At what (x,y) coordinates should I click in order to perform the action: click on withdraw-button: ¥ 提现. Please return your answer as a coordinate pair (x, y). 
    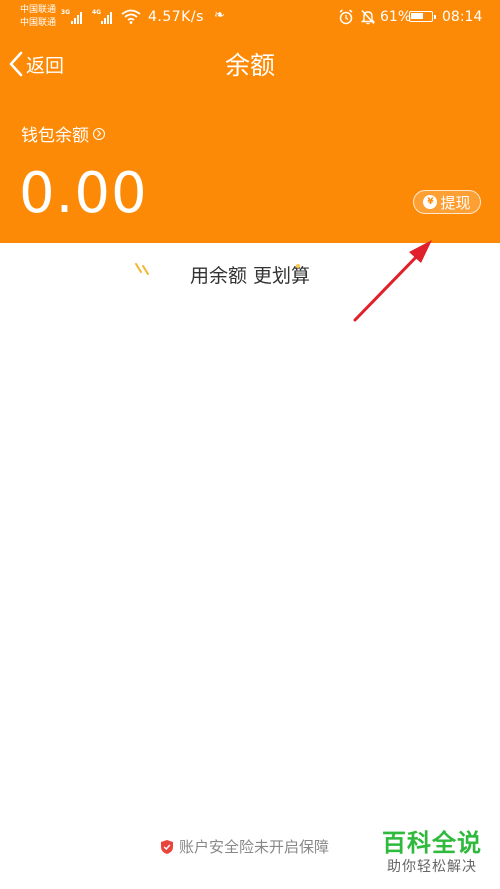
    Looking at the image, I should click on (447, 202).